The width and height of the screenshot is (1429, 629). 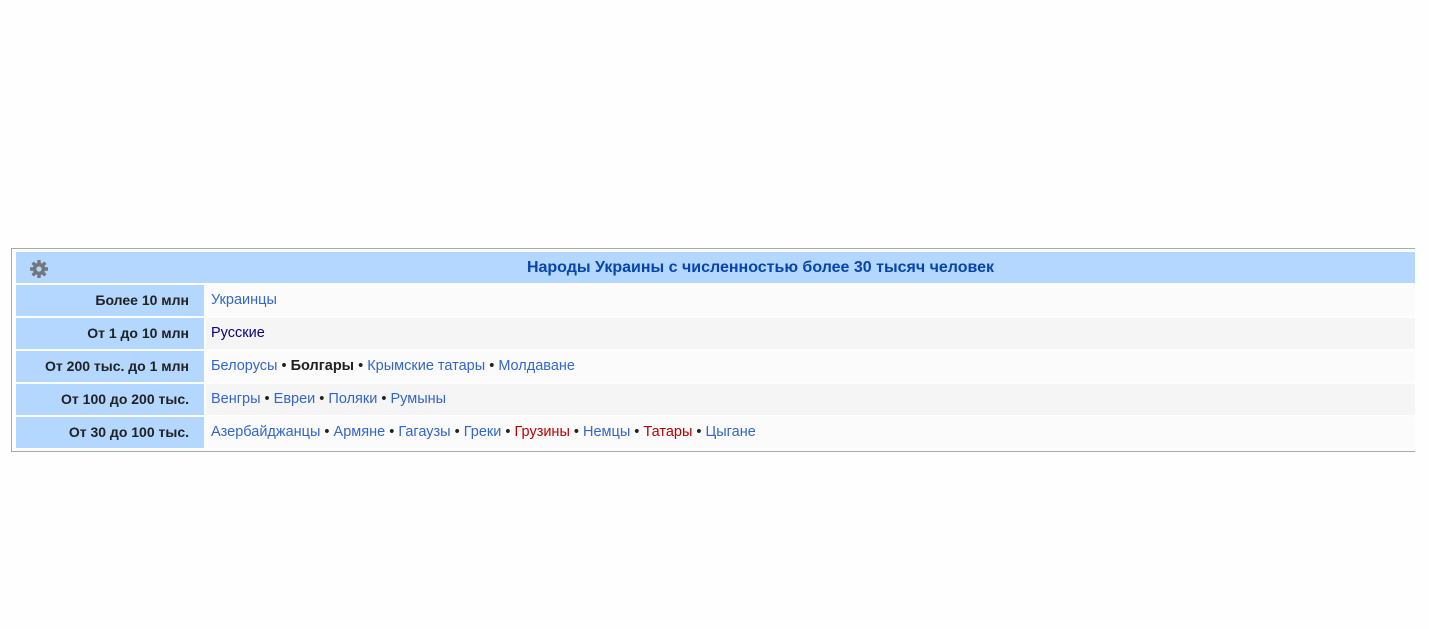 What do you see at coordinates (238, 333) in the screenshot?
I see `list-item-link: Русские` at bounding box center [238, 333].